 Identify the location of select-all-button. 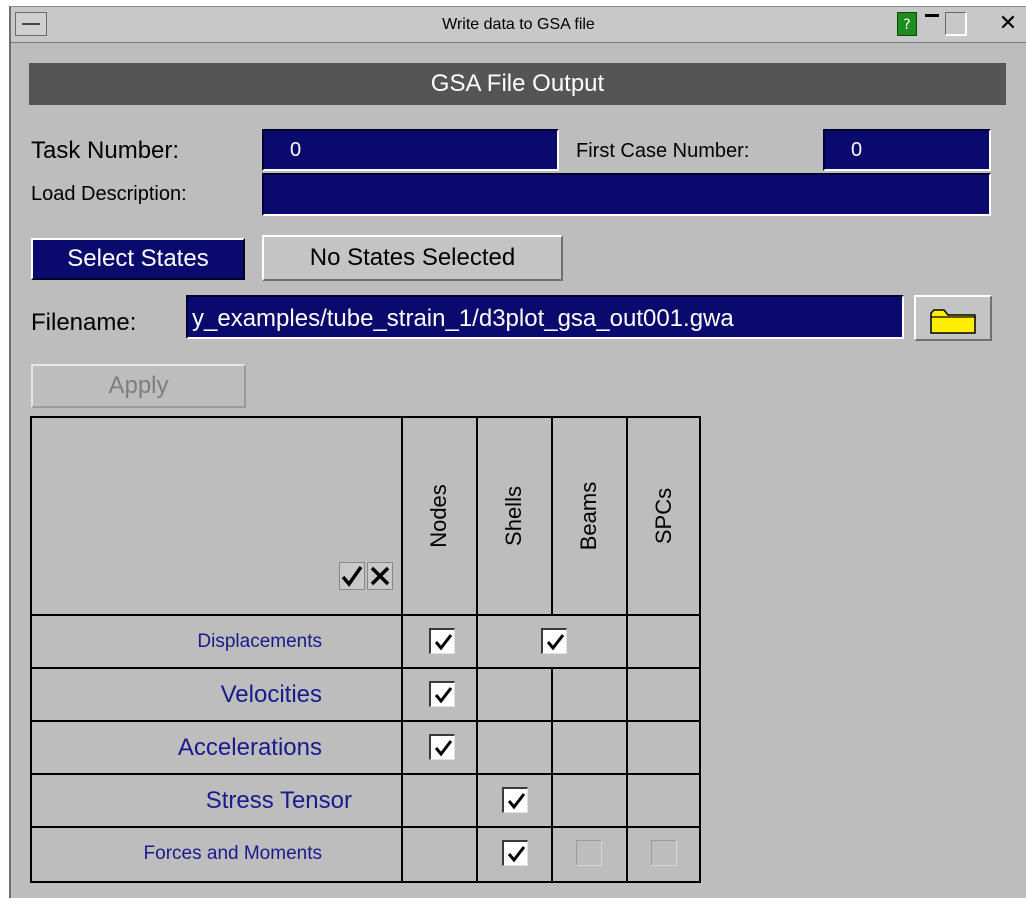
(352, 576).